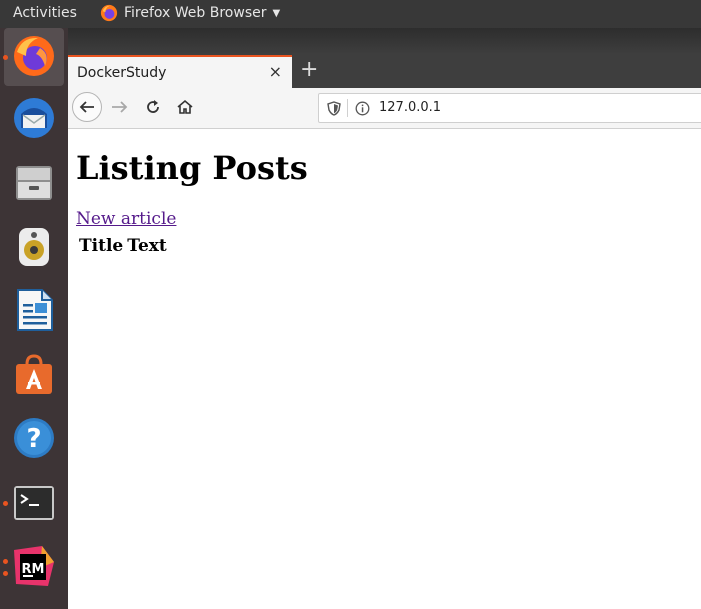  What do you see at coordinates (45, 13) in the screenshot?
I see `activities-button: Activities` at bounding box center [45, 13].